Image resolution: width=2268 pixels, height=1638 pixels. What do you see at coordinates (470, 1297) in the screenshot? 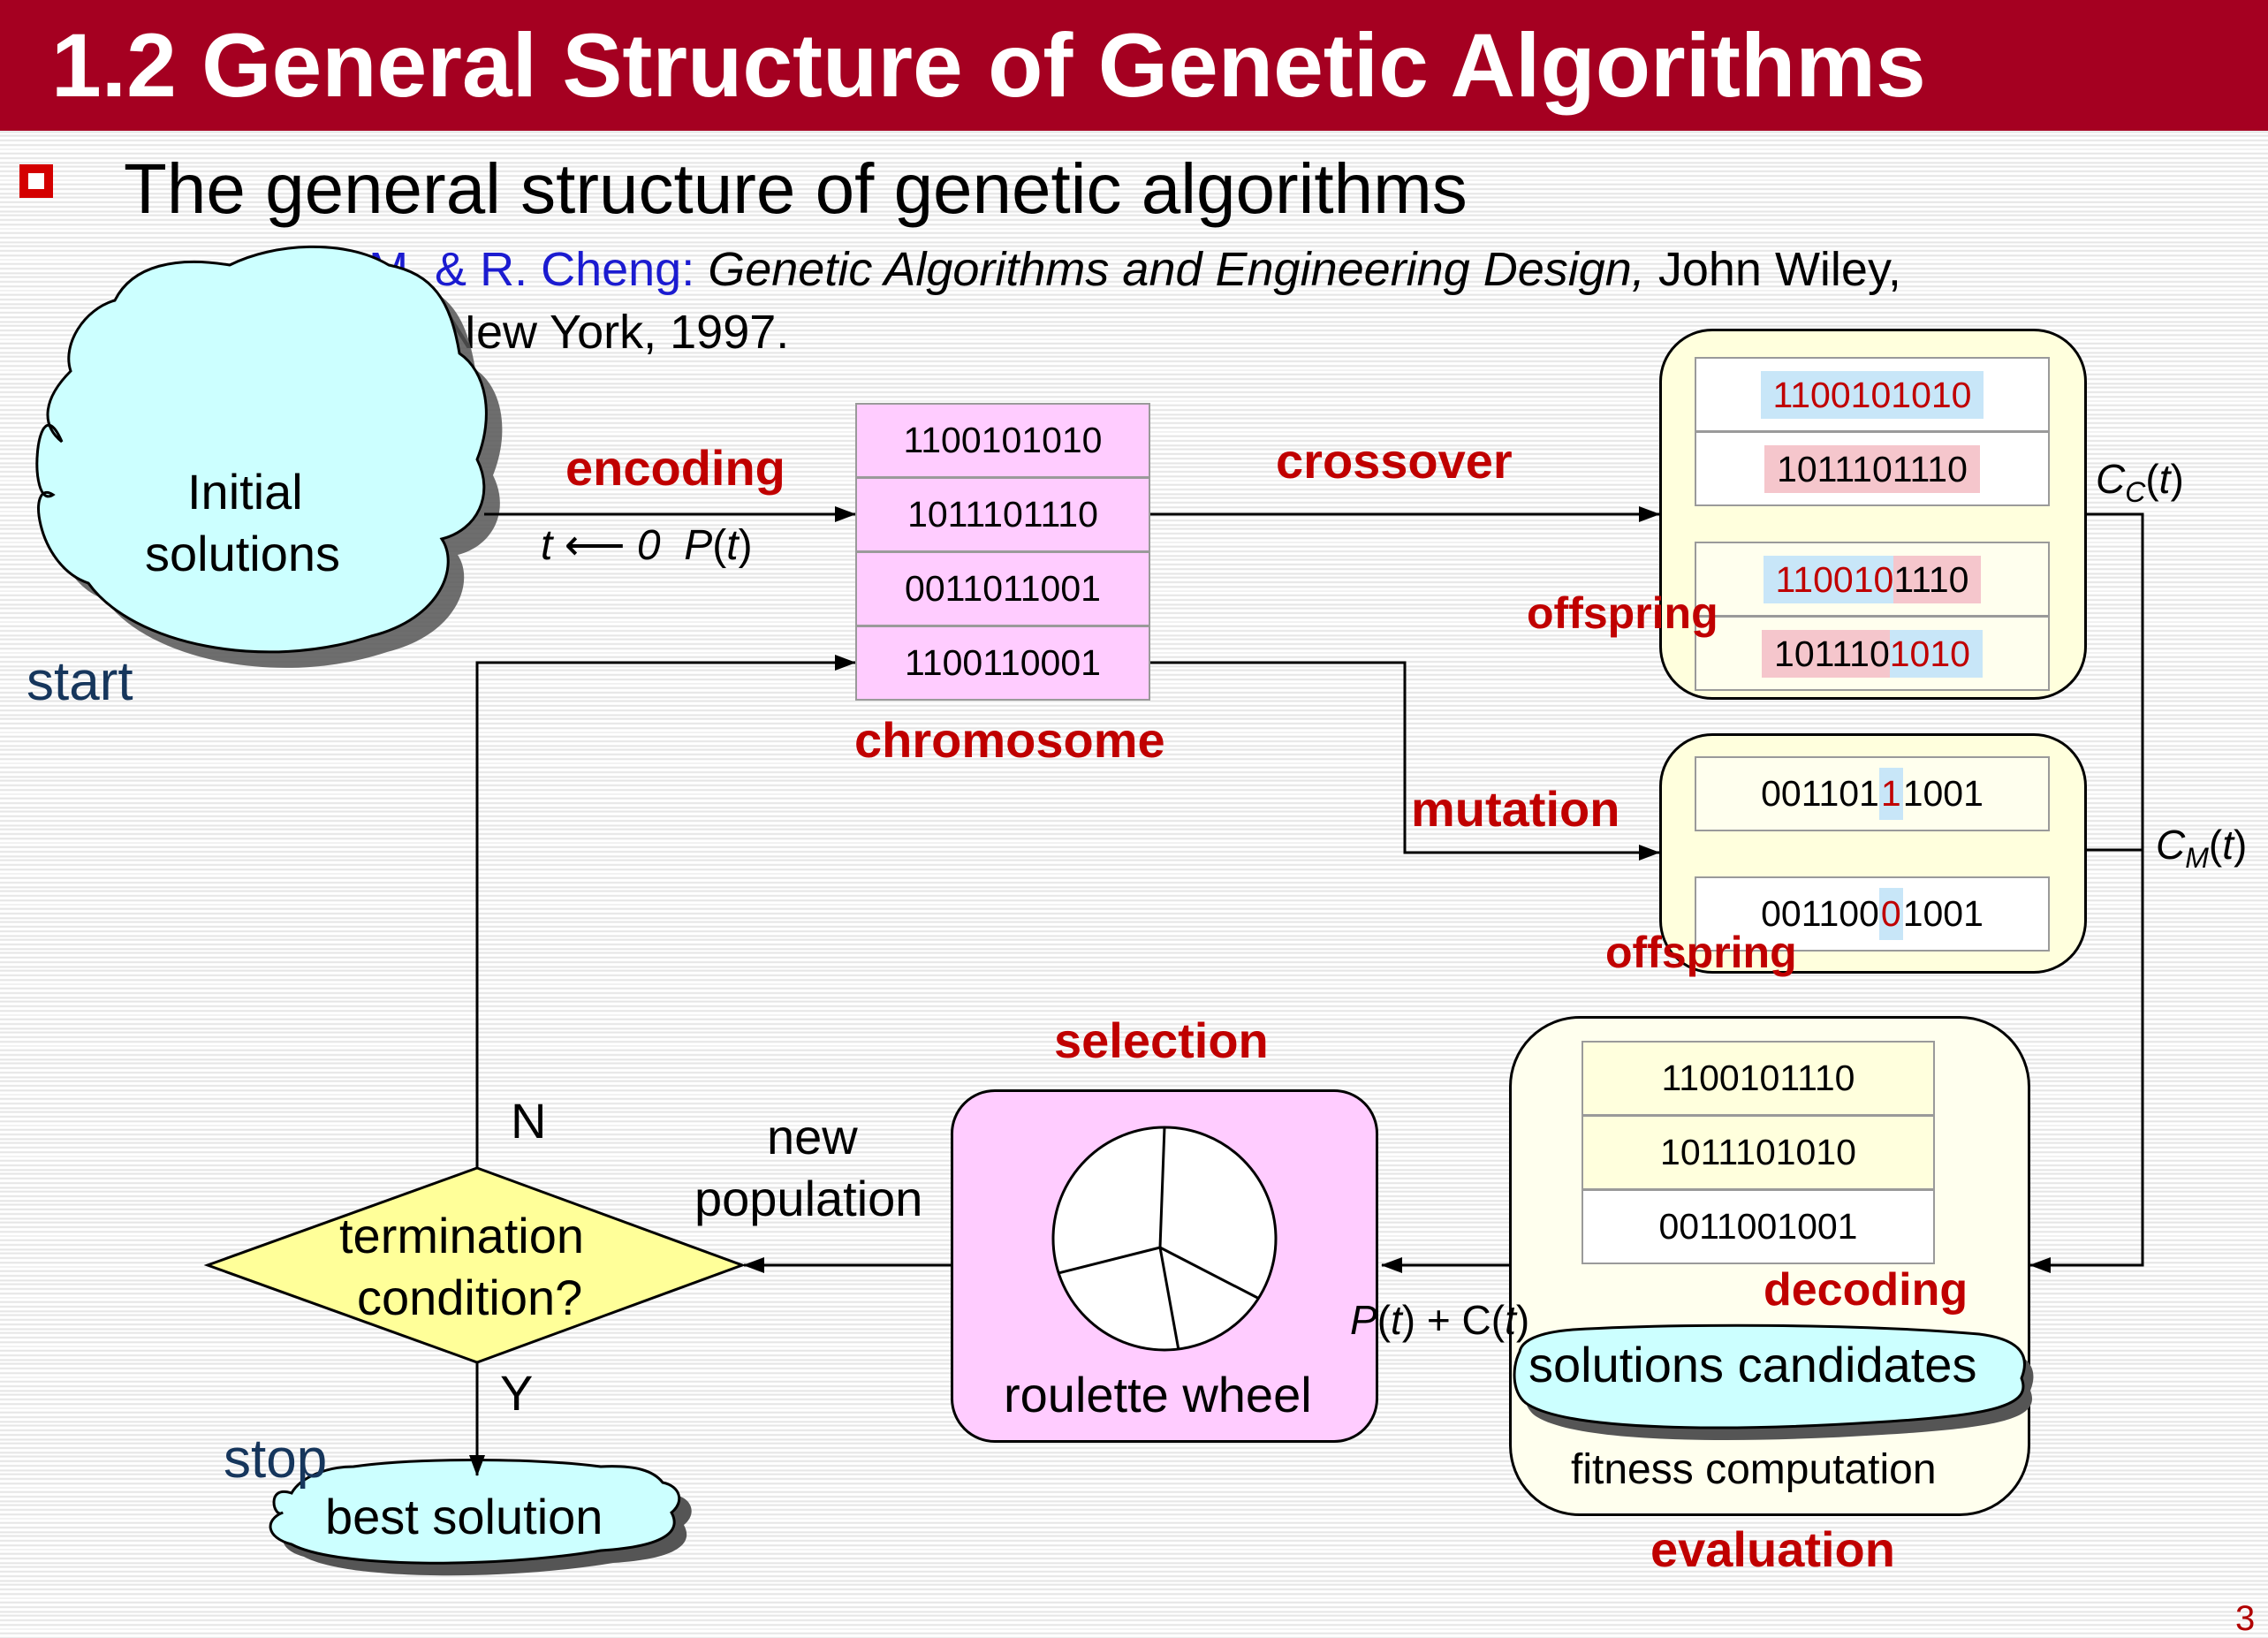
I see `termination-line-2: condition?` at bounding box center [470, 1297].